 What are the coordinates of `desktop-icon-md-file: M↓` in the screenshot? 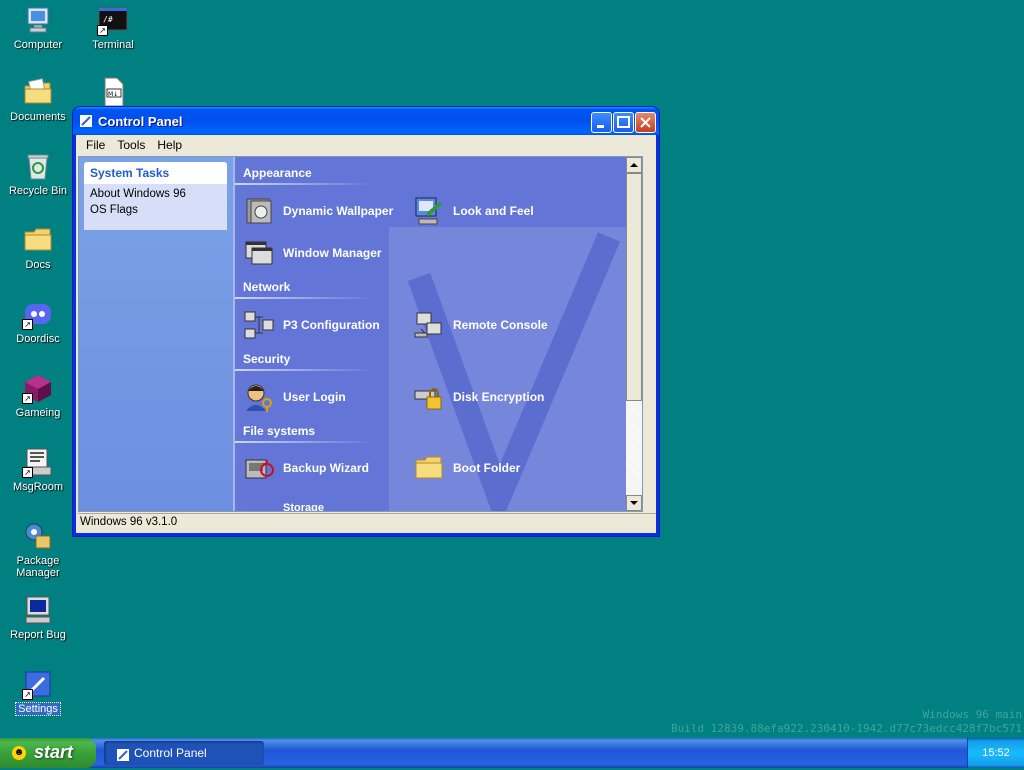 It's located at (113, 93).